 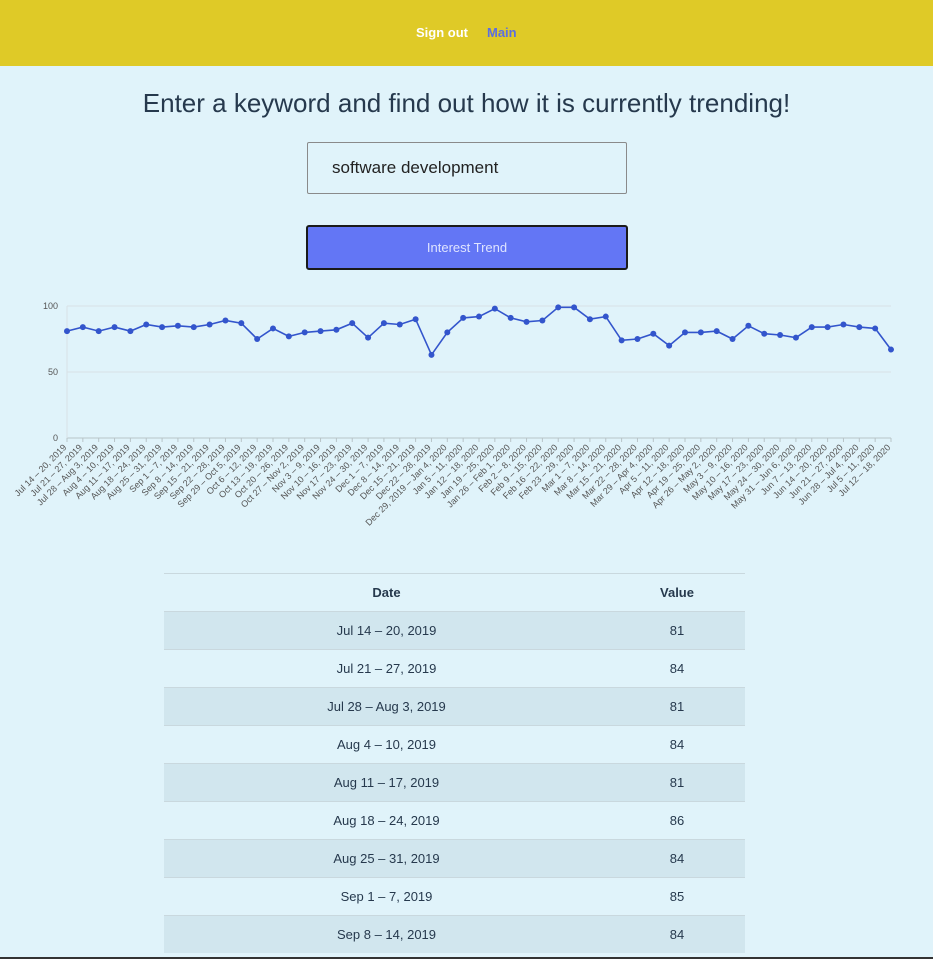 What do you see at coordinates (677, 820) in the screenshot?
I see `value-cell: 86` at bounding box center [677, 820].